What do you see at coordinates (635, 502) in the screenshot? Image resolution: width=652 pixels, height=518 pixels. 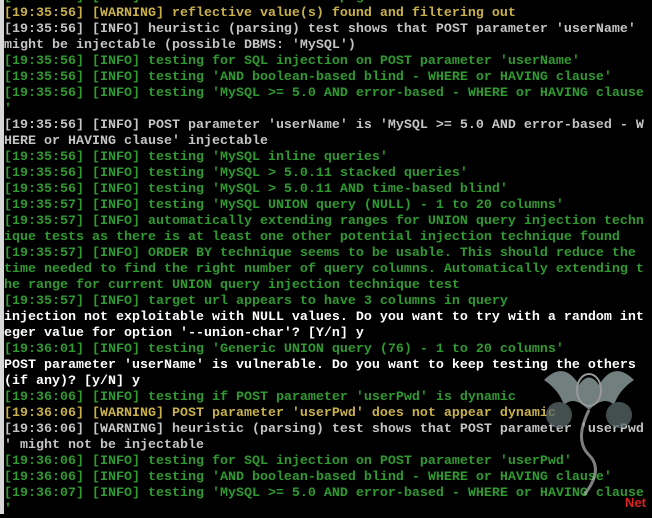 I see `watermark-text: Net` at bounding box center [635, 502].